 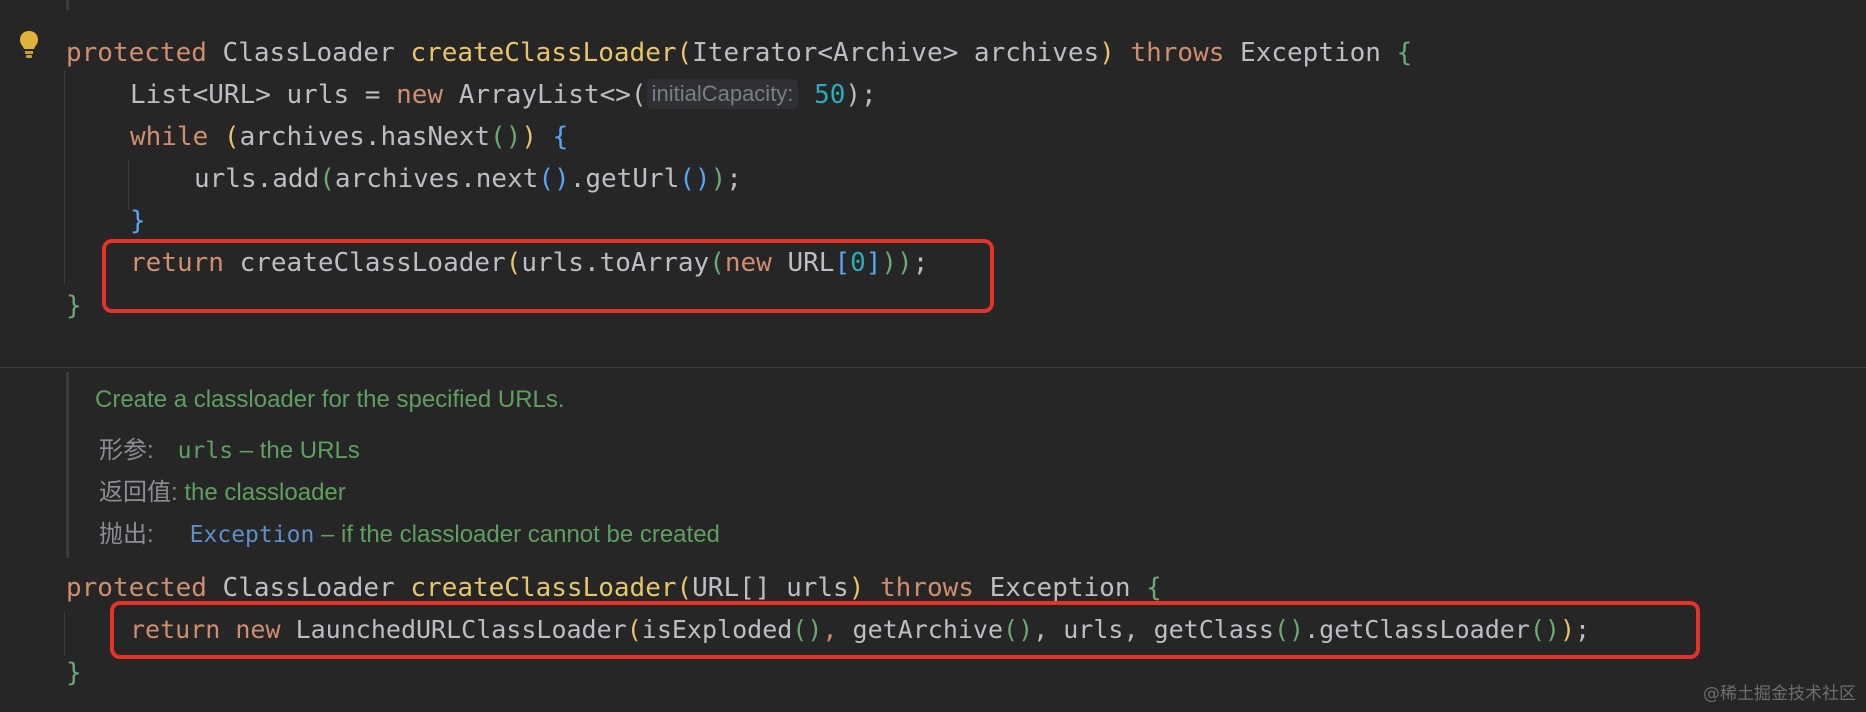 What do you see at coordinates (830, 95) in the screenshot?
I see `number-literal: 50` at bounding box center [830, 95].